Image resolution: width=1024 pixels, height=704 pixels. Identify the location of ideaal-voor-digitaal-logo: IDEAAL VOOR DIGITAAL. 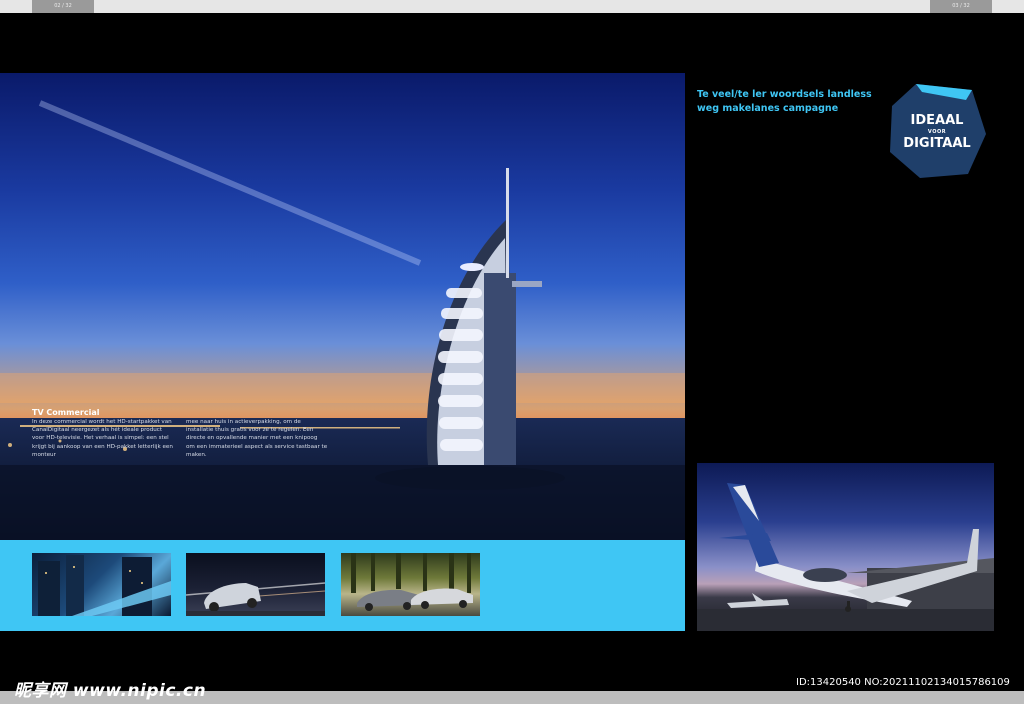
(937, 131).